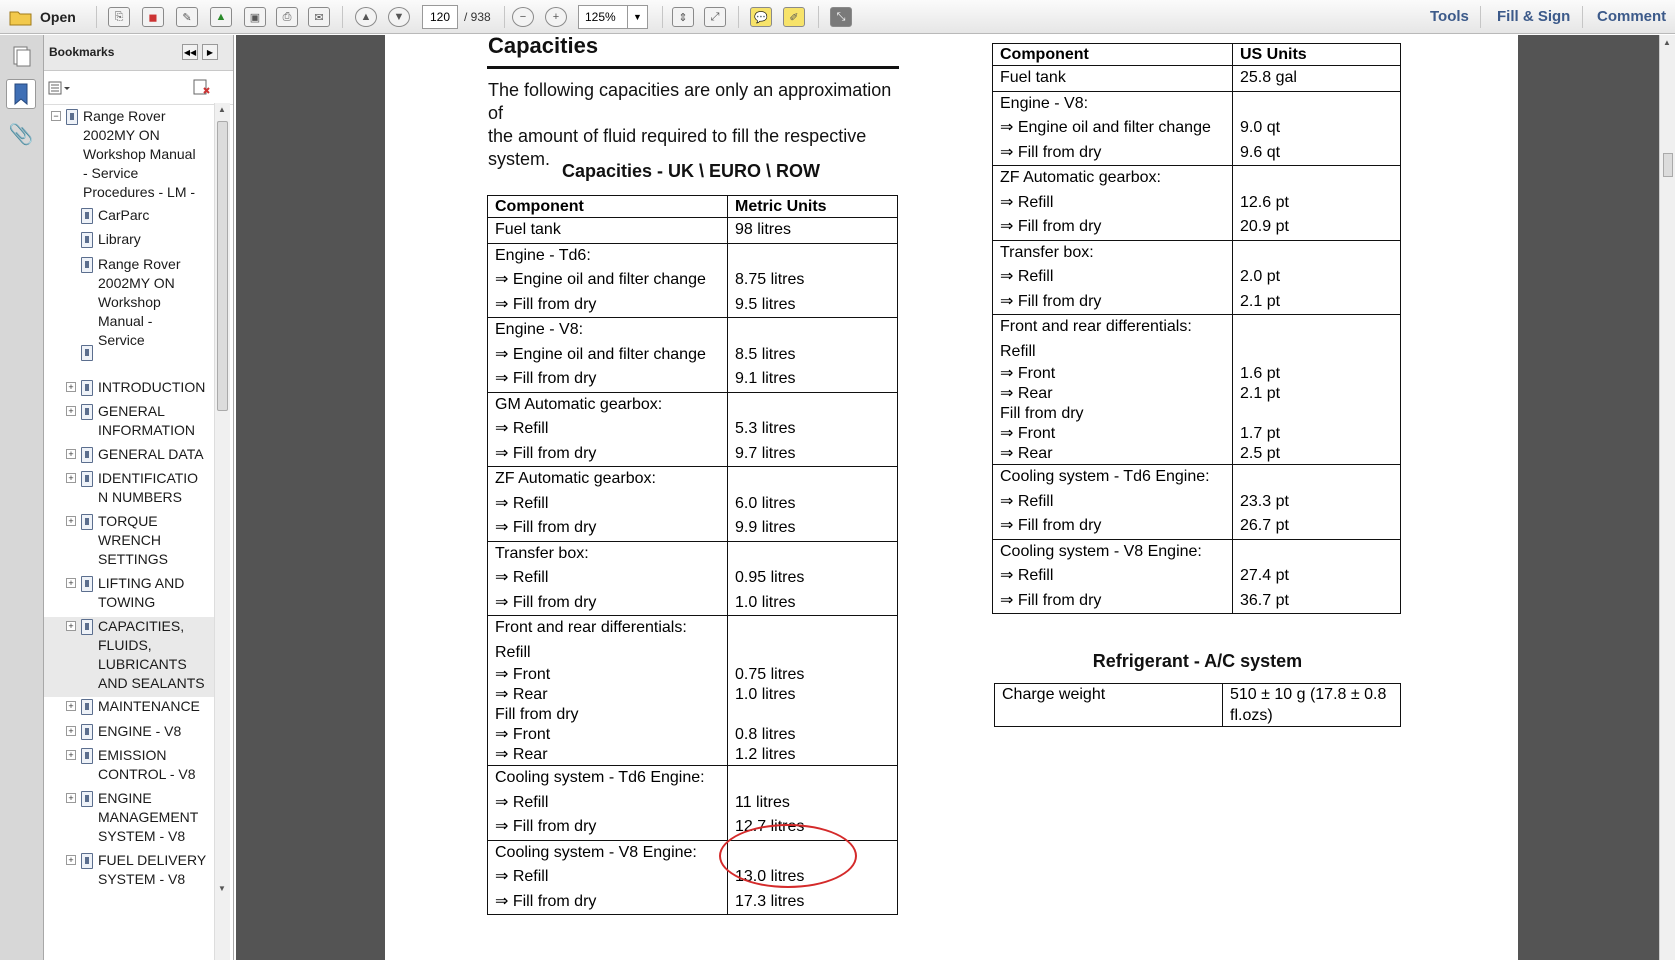 Image resolution: width=1675 pixels, height=960 pixels. I want to click on delete-bookmark-icon, so click(202, 87).